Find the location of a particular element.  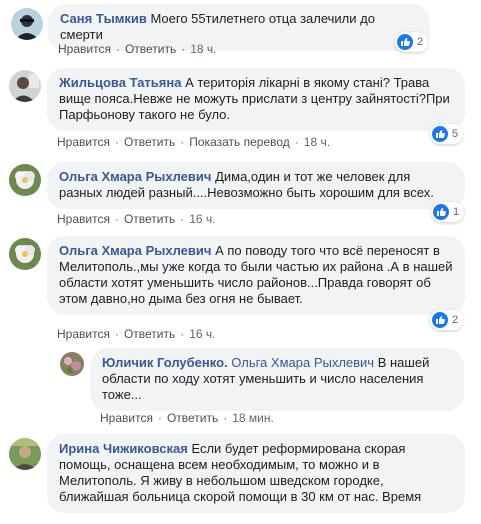

comment-actions: Нравится · Ответить · Показать перевод · 18 ч. is located at coordinates (194, 142).